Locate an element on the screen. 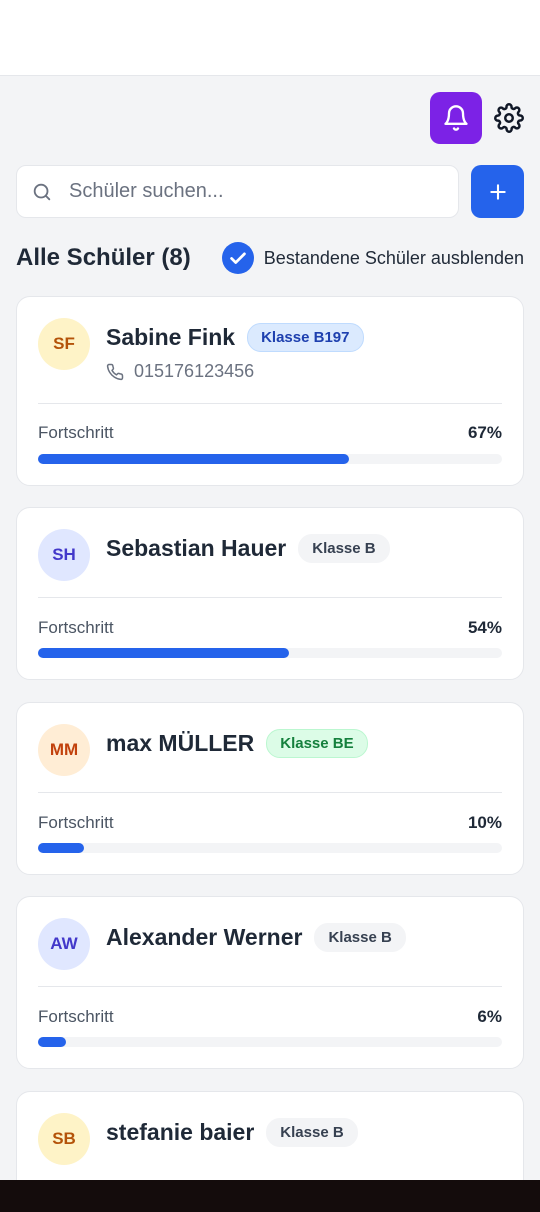  hide-passed-label: Bestandene Schüler ausblenden is located at coordinates (393, 257).